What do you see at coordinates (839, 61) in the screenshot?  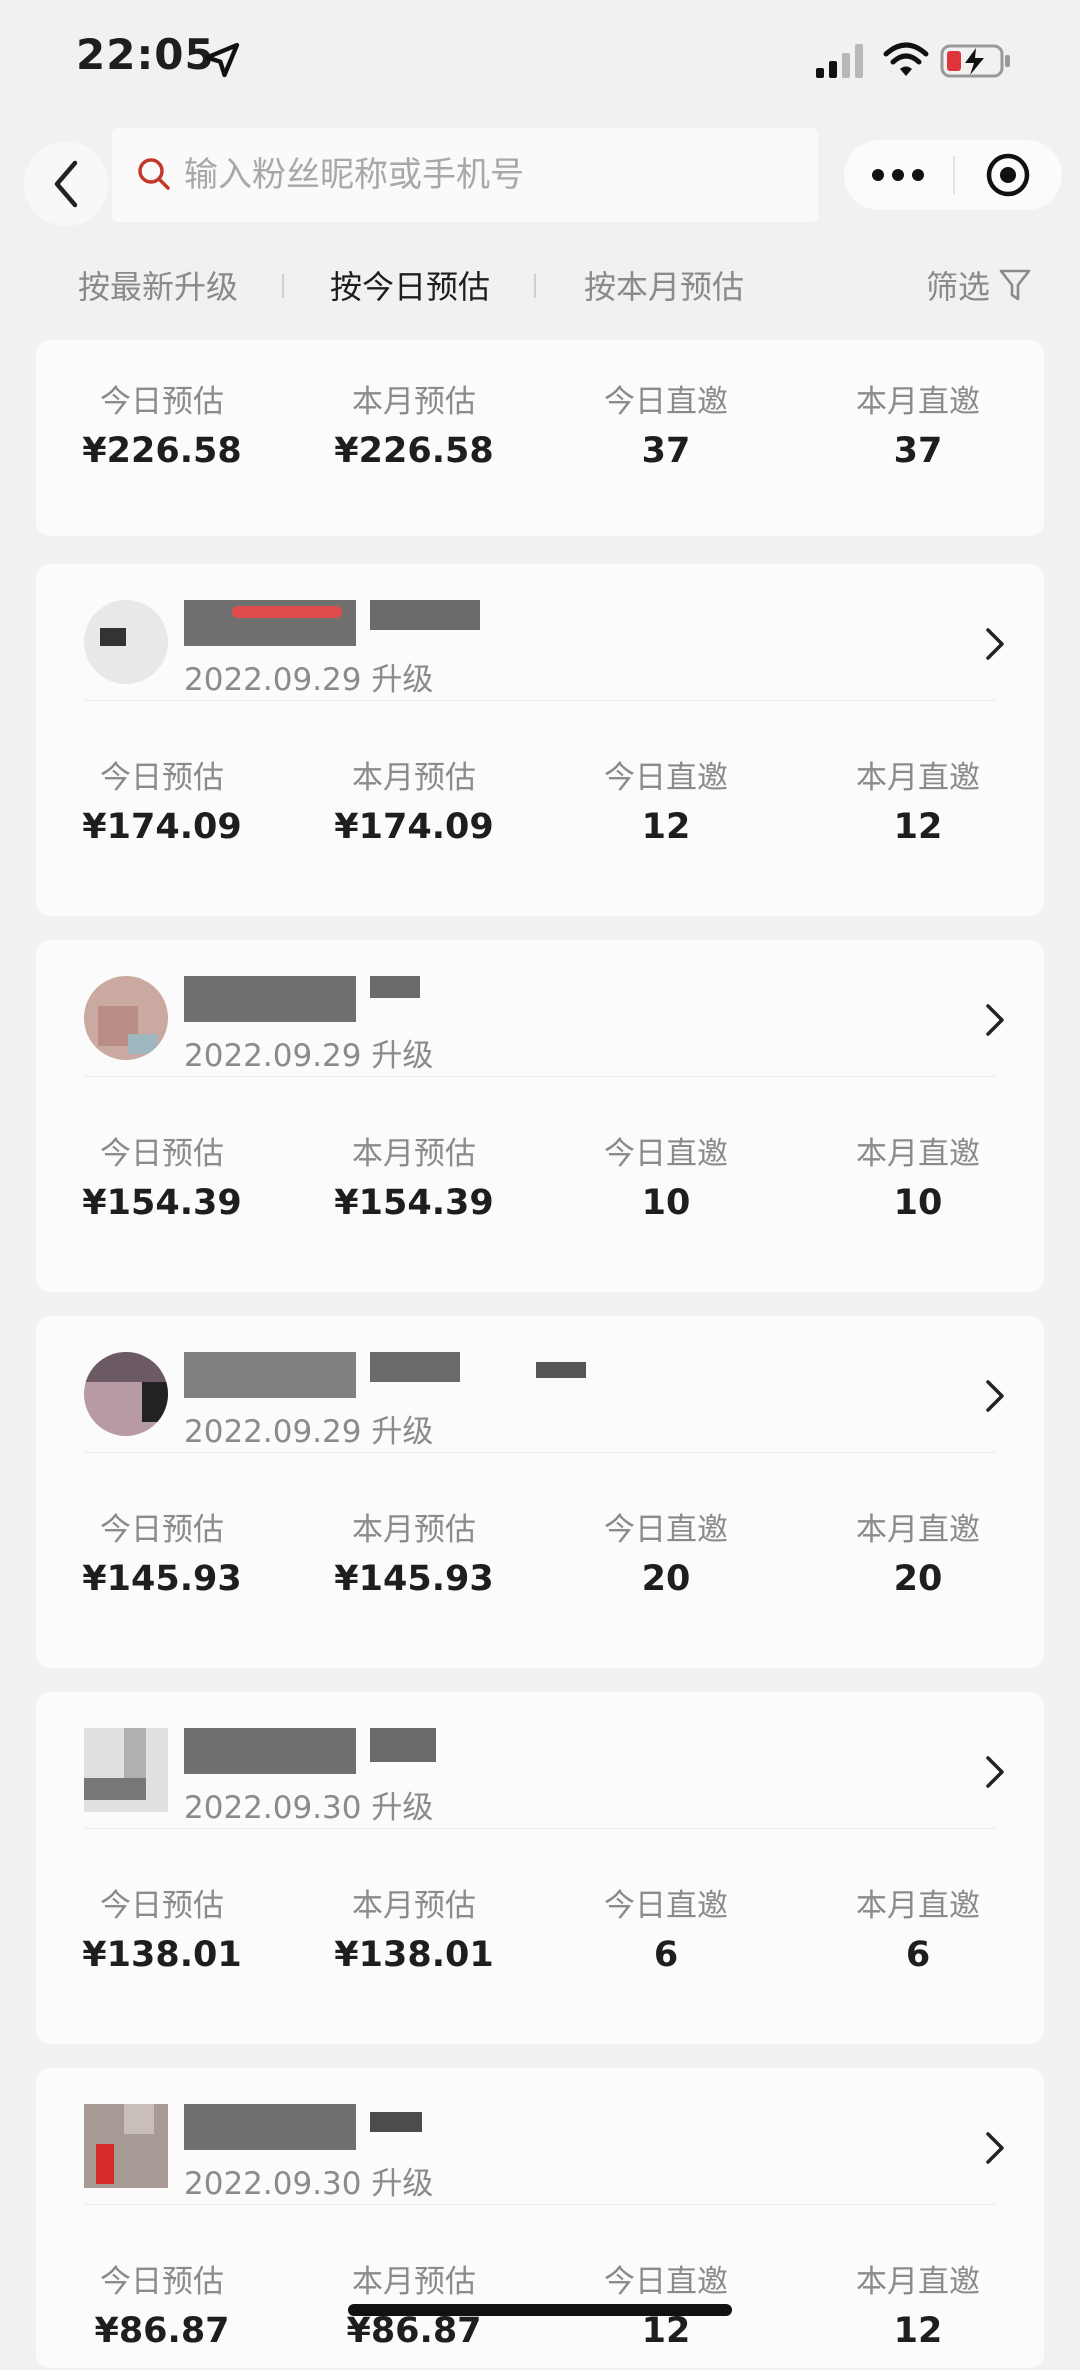 I see `cellular-signal-icon` at bounding box center [839, 61].